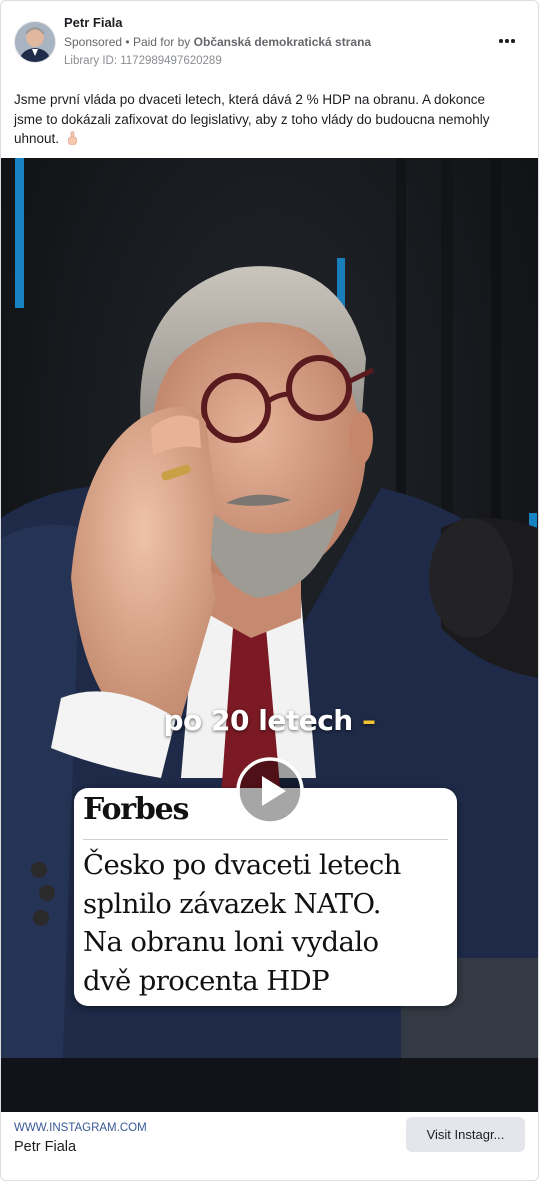 This screenshot has width=539, height=1181. What do you see at coordinates (45, 1147) in the screenshot?
I see `link-title: Petr Fiala` at bounding box center [45, 1147].